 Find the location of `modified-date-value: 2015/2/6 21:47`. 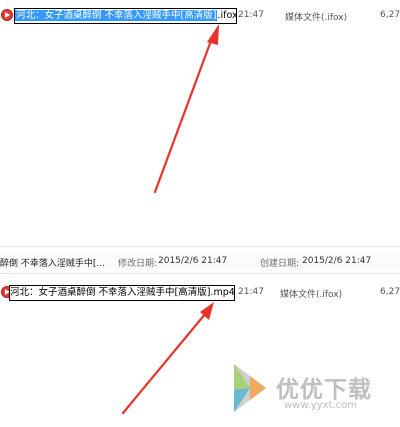

modified-date-value: 2015/2/6 21:47 is located at coordinates (193, 261).